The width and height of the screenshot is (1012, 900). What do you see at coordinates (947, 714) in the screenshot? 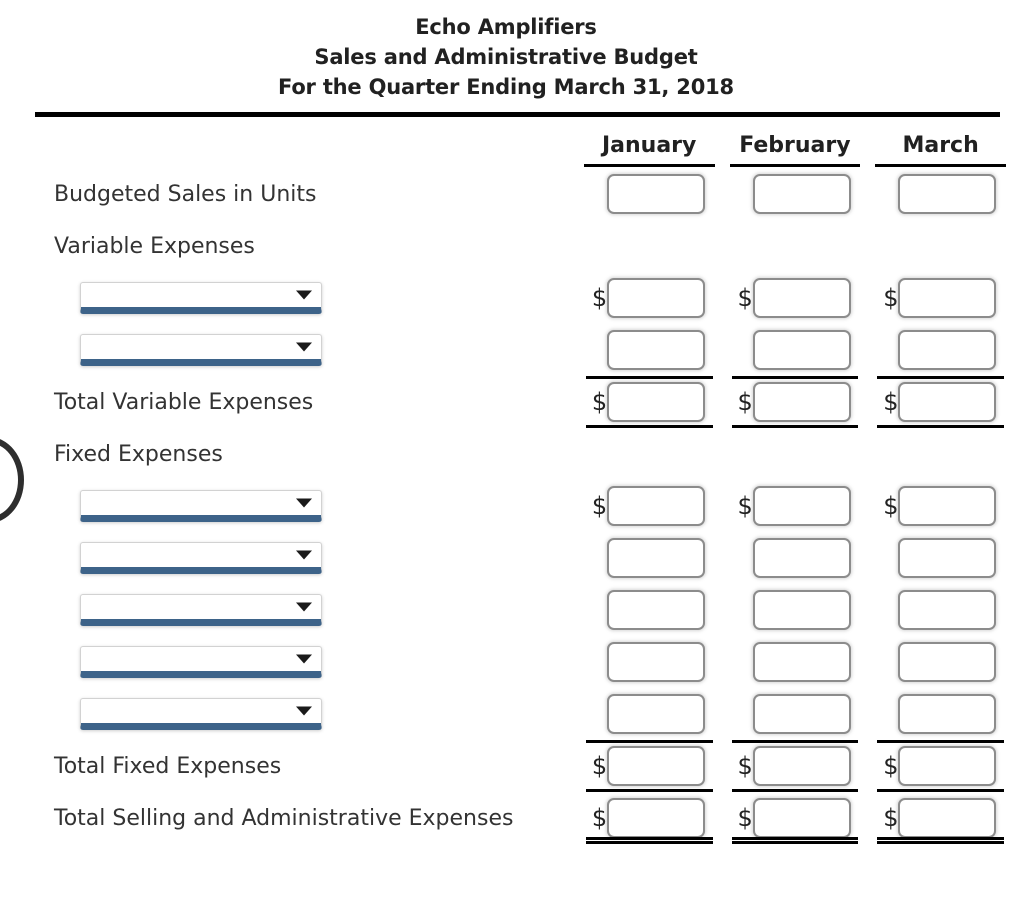
I see `amount-input-fixed-expense-5-march` at bounding box center [947, 714].